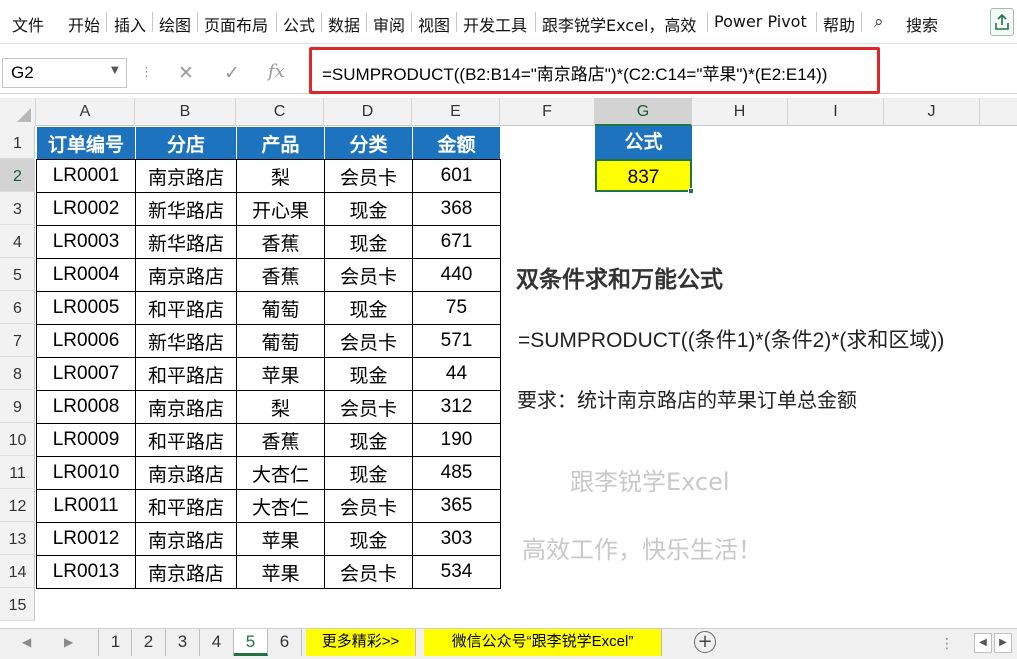 This screenshot has height=659, width=1017. What do you see at coordinates (983, 643) in the screenshot?
I see `hscroll-left-button: ◀` at bounding box center [983, 643].